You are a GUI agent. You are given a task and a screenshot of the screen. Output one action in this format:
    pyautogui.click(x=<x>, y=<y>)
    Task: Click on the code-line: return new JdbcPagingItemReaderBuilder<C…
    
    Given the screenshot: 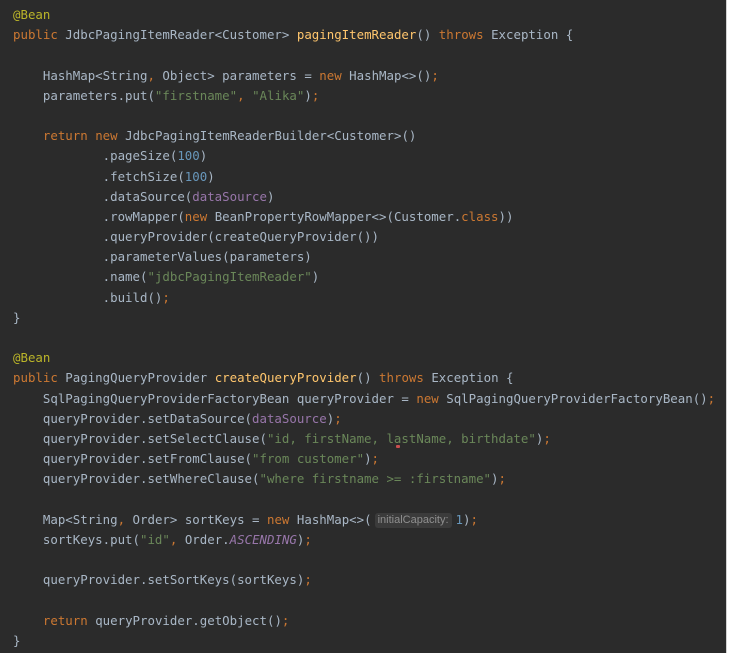 What is the action you would take?
    pyautogui.click(x=364, y=136)
    